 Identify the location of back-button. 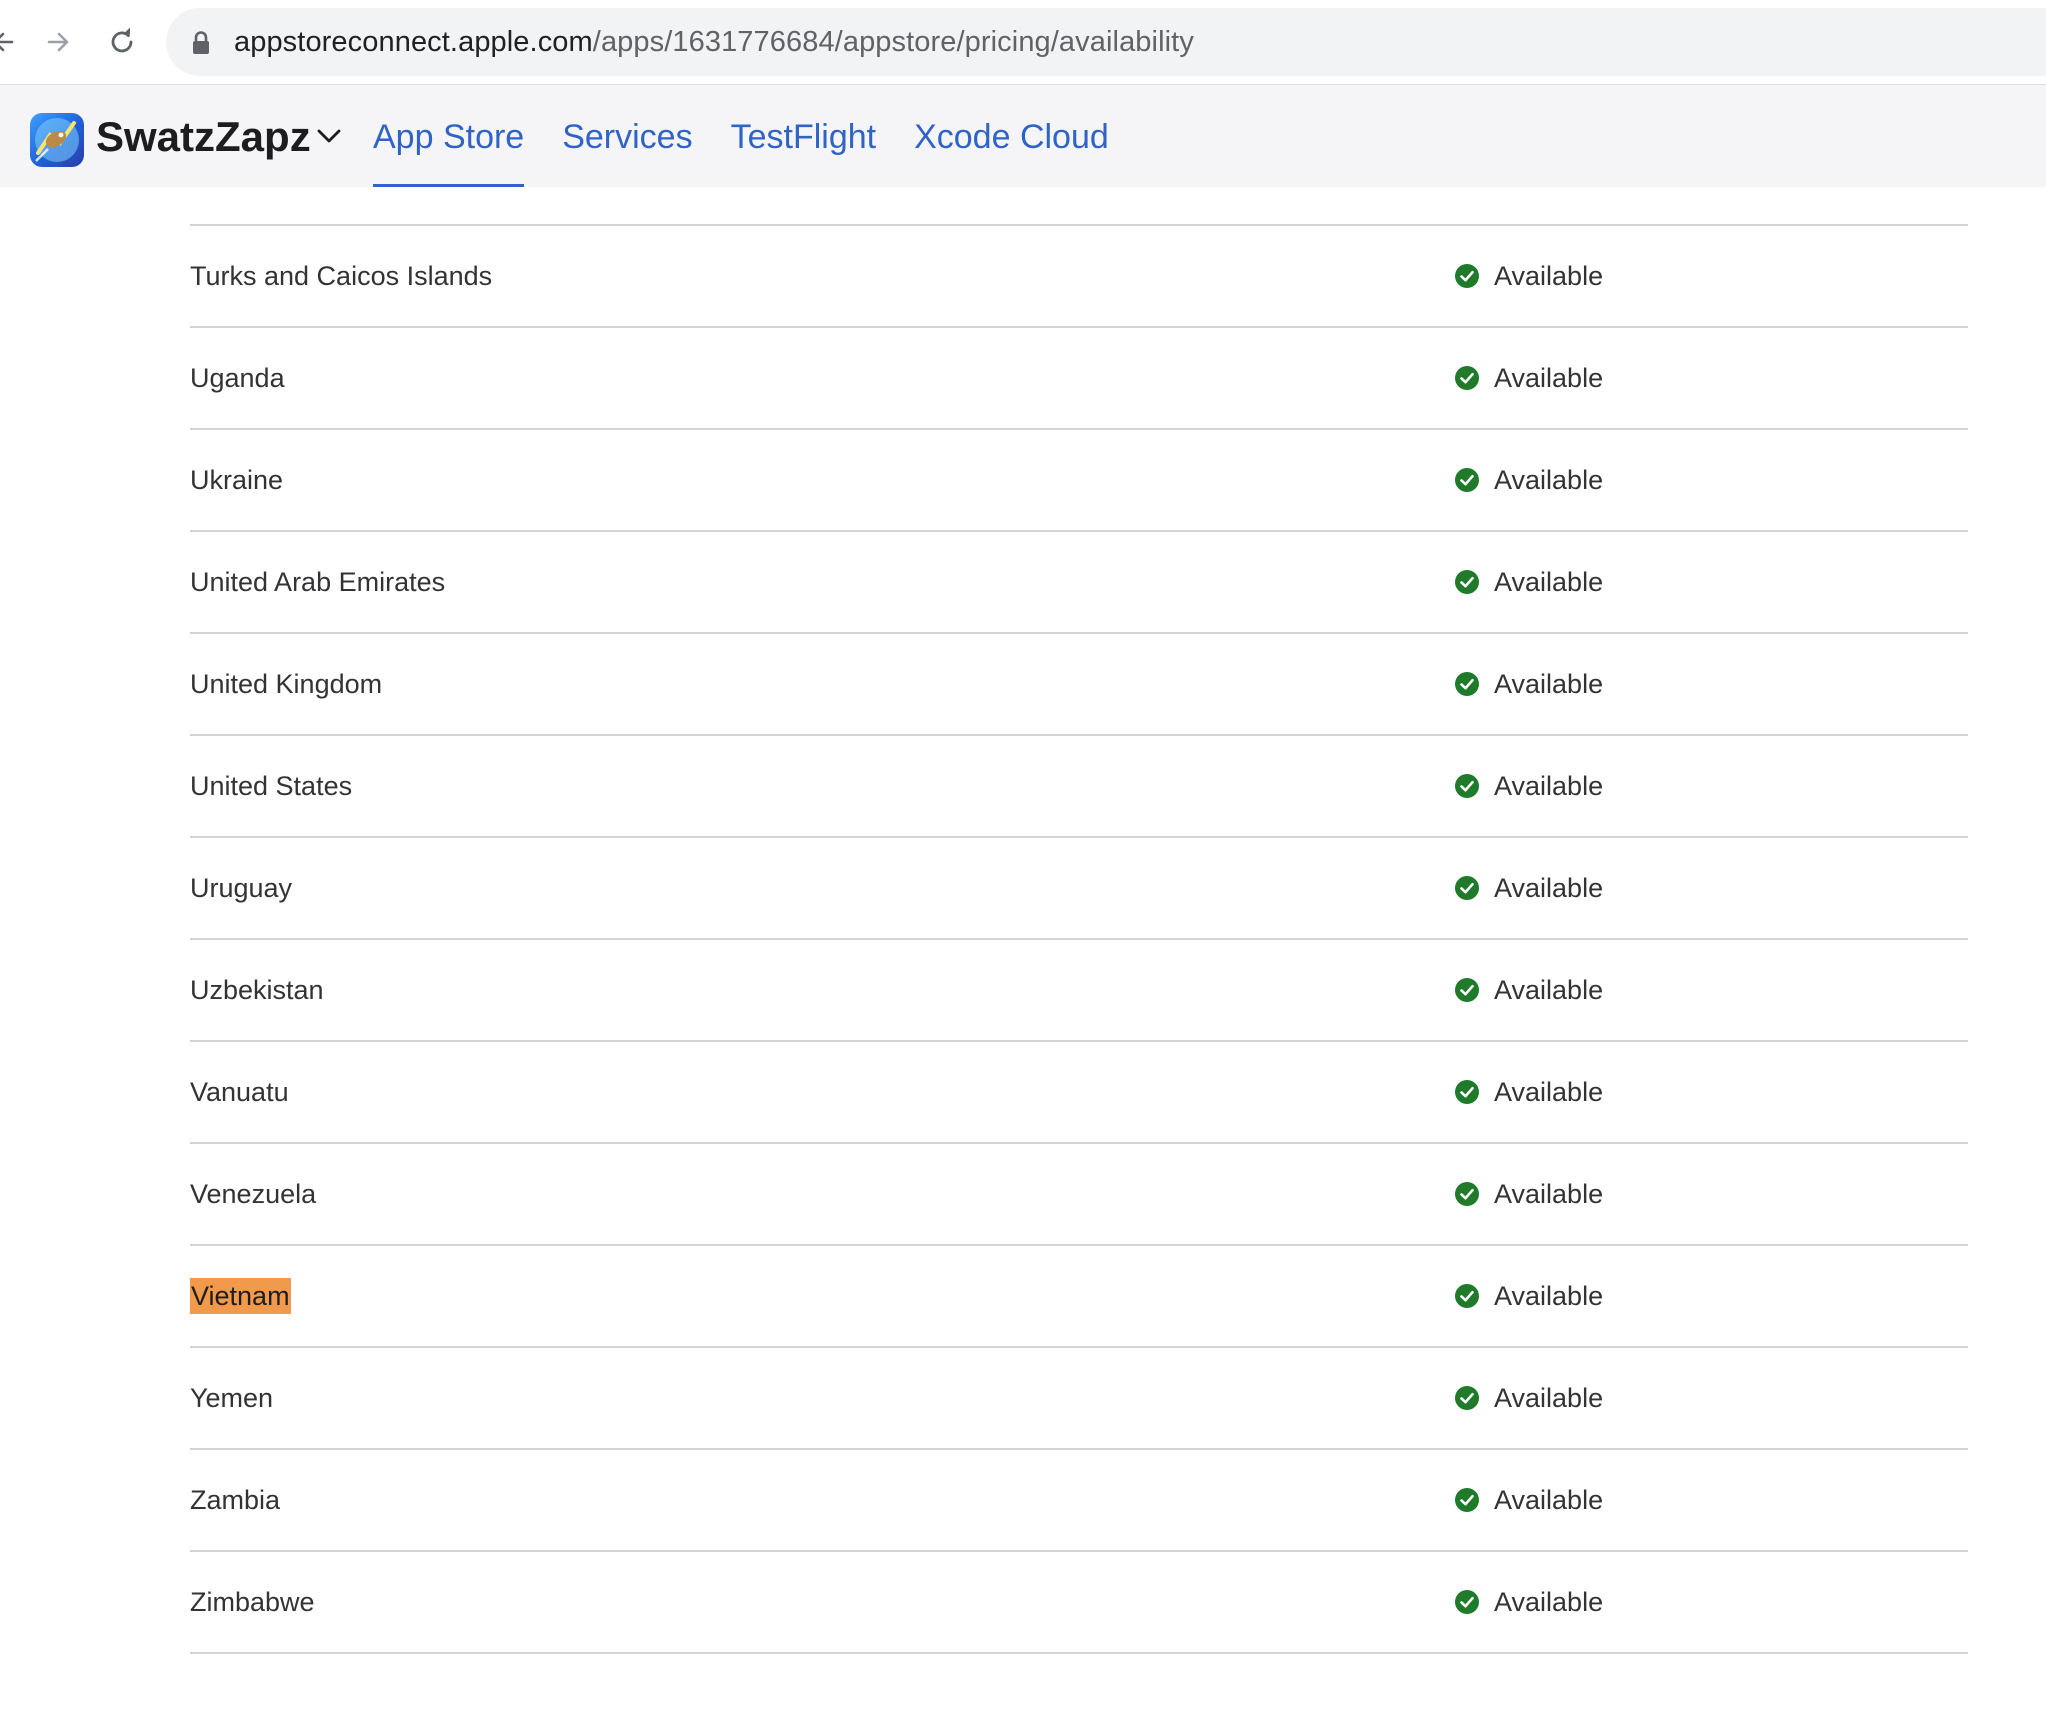
(14, 42).